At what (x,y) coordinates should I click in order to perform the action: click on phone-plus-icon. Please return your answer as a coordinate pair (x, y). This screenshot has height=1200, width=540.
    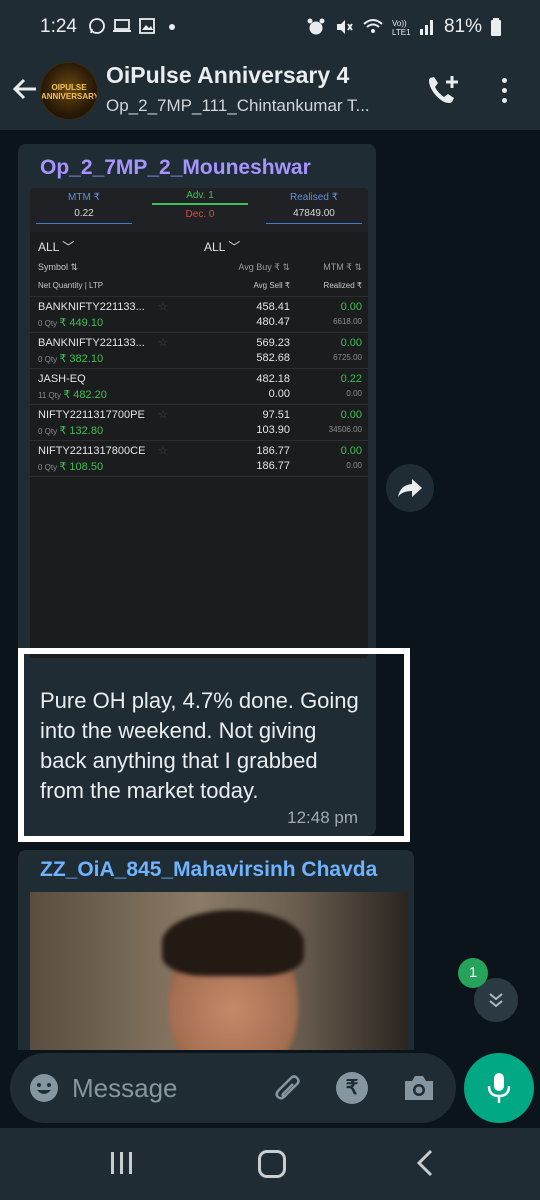
    Looking at the image, I should click on (443, 89).